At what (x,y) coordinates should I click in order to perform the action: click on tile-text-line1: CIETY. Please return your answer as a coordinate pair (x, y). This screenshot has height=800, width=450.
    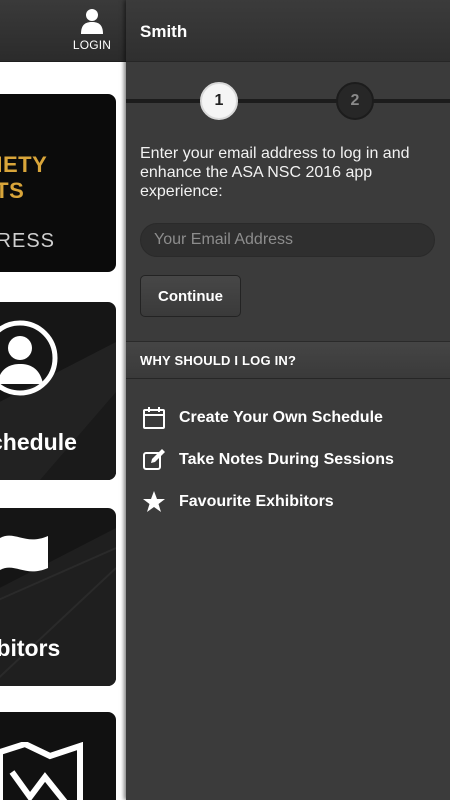
    Looking at the image, I should click on (24, 164).